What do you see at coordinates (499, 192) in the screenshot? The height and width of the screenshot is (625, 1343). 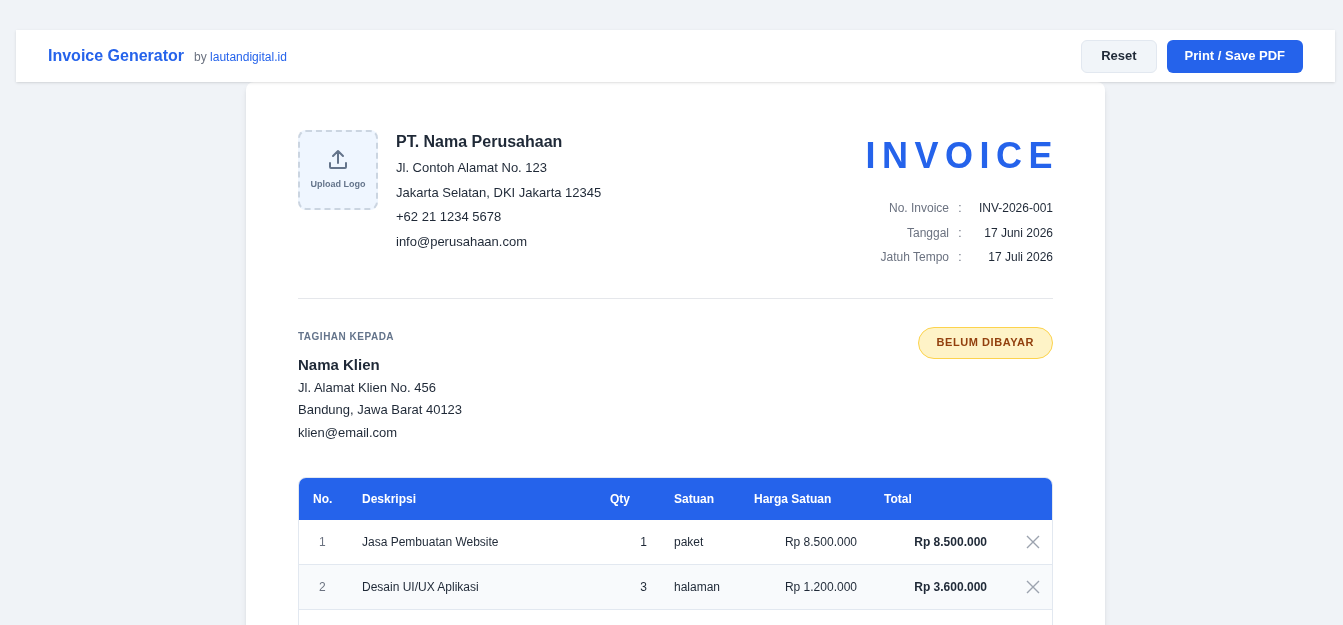 I see `company-detail: Jakarta Selatan, DKI Jakarta 12345` at bounding box center [499, 192].